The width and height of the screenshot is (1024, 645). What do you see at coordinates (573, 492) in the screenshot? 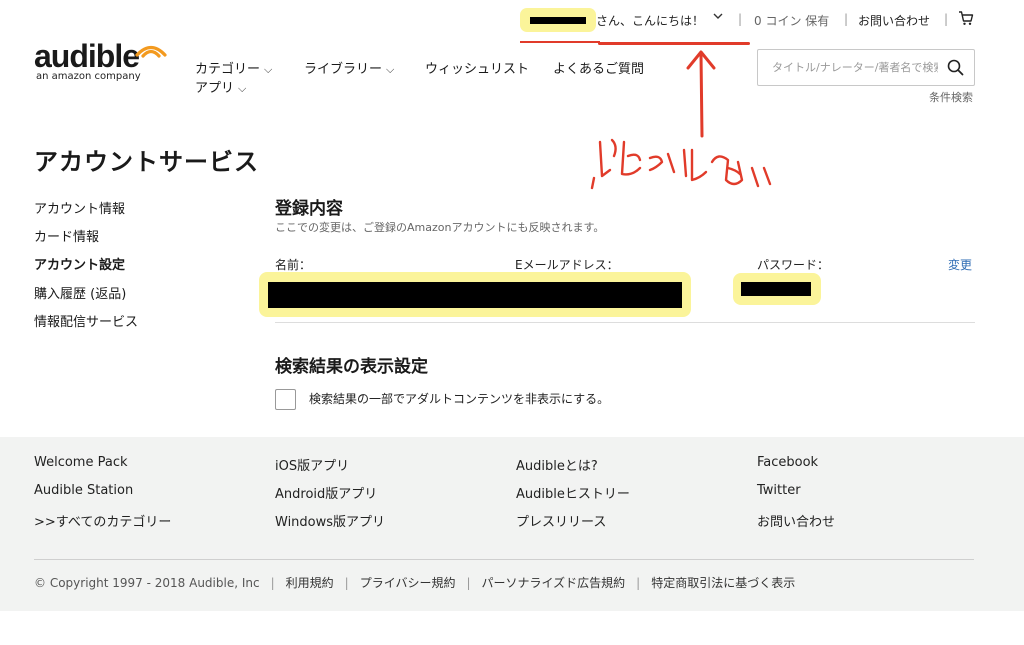
I see `footer-link-audible-history: Audibleヒストリー` at bounding box center [573, 492].